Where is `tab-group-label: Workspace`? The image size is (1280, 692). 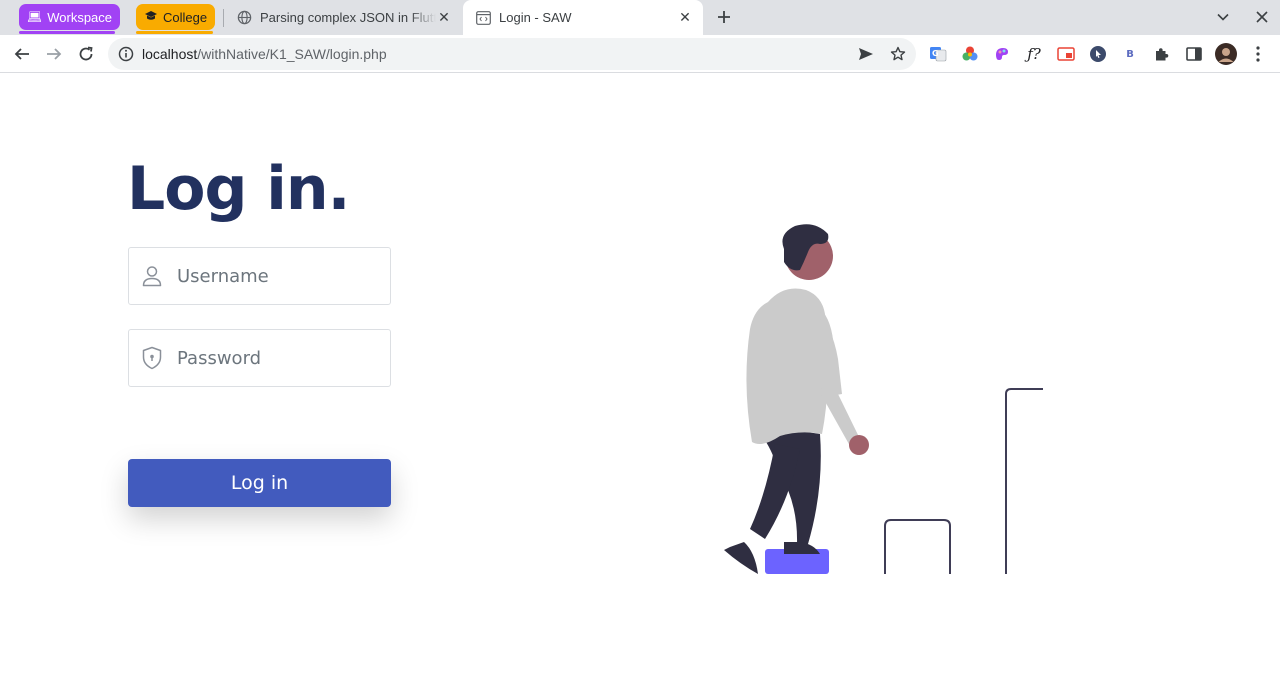
tab-group-label: Workspace is located at coordinates (80, 17).